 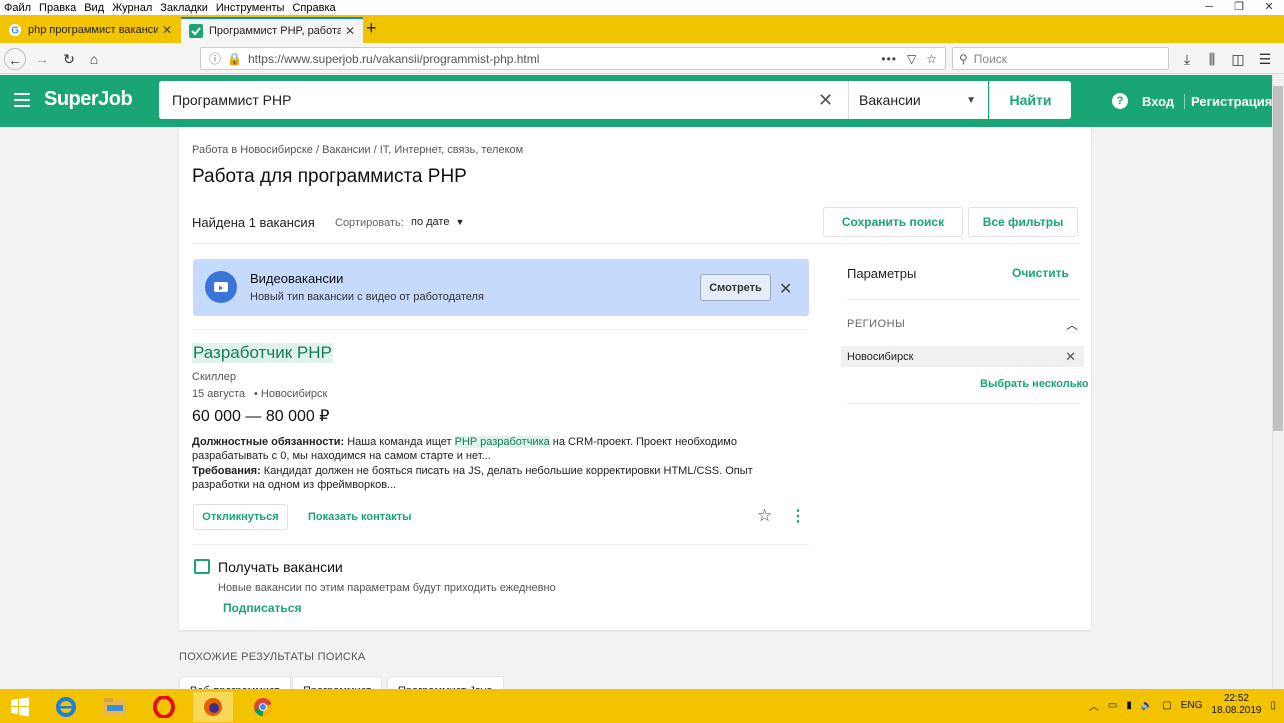 I want to click on reload-icon: ↻, so click(x=69, y=59).